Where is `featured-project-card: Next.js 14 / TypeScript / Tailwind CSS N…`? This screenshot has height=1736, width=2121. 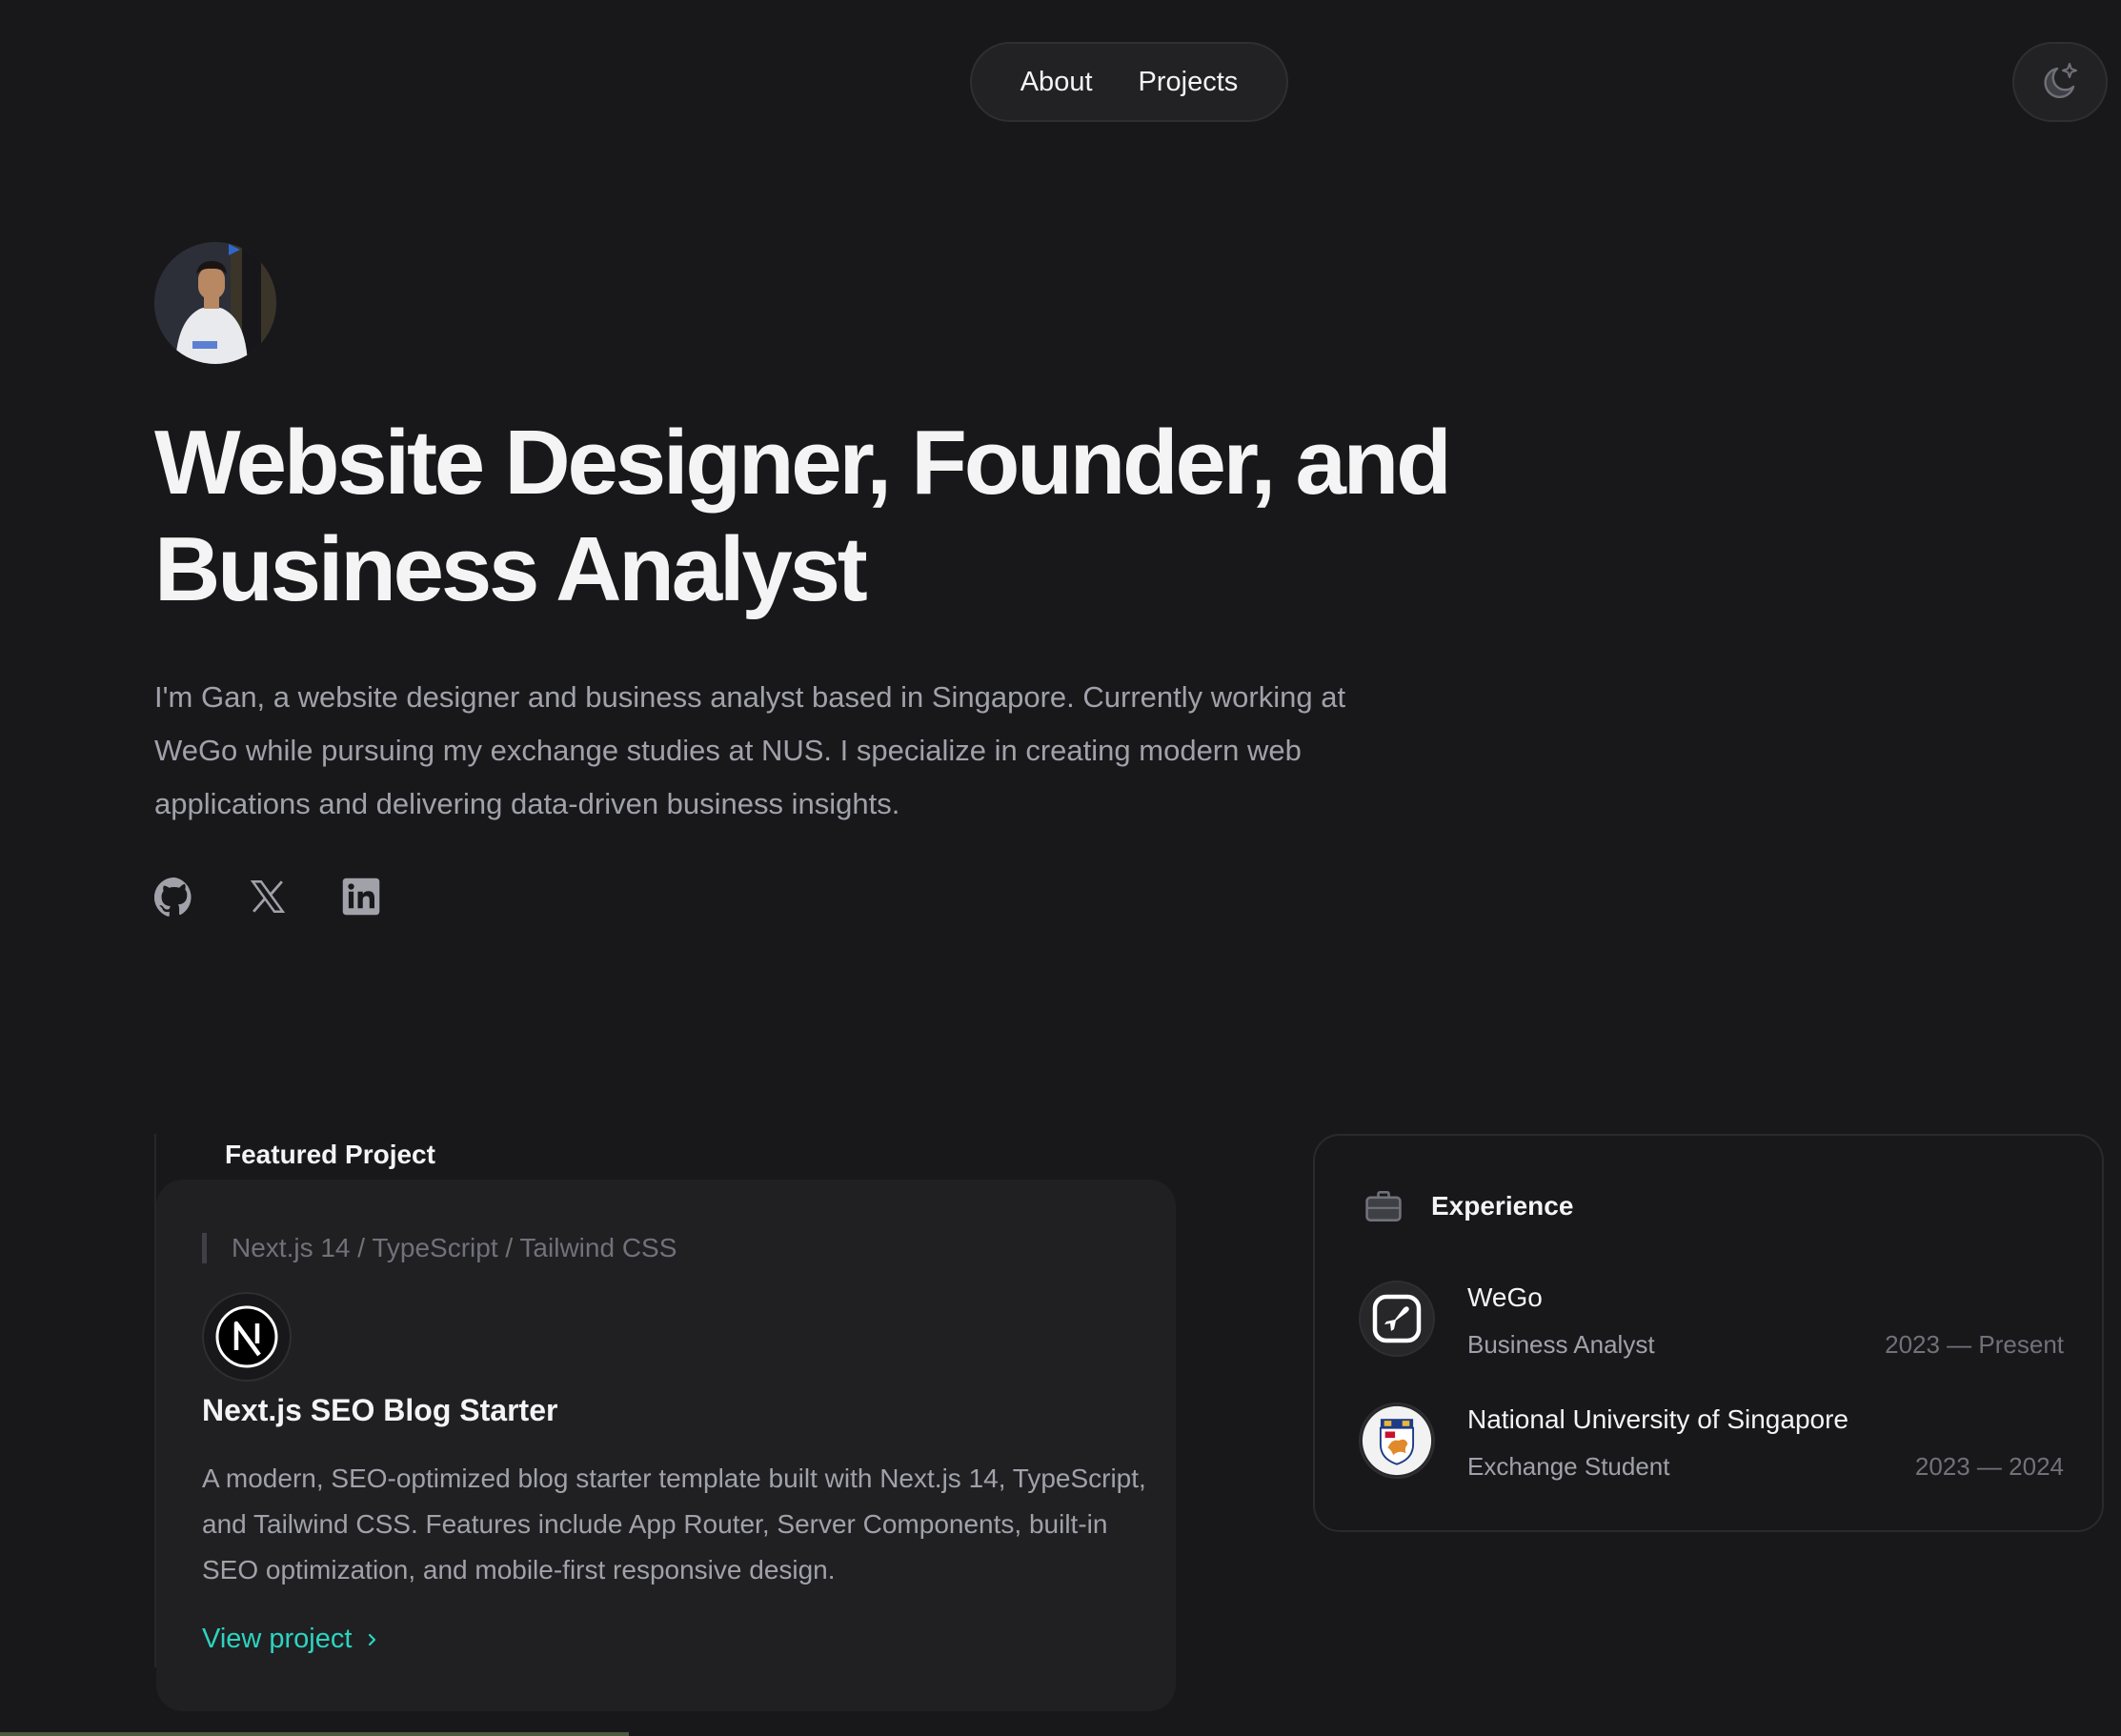 featured-project-card: Next.js 14 / TypeScript / Tailwind CSS N… is located at coordinates (666, 1445).